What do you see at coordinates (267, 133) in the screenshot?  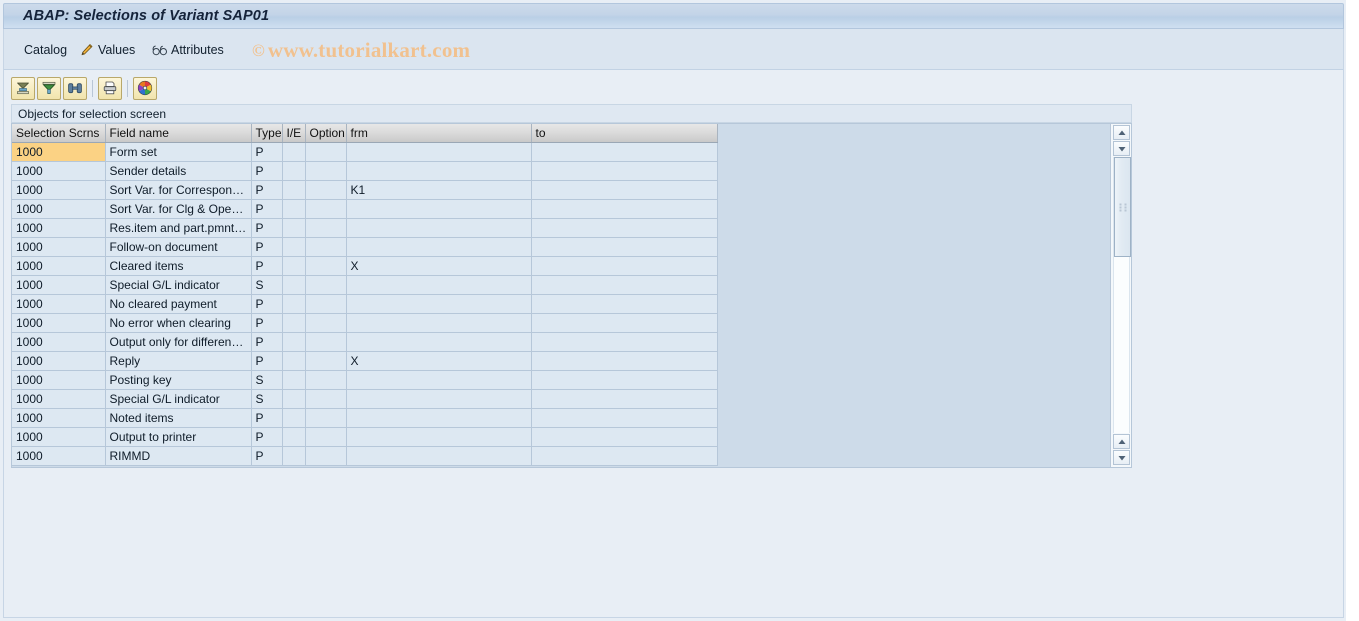 I see `column-header-type: Type` at bounding box center [267, 133].